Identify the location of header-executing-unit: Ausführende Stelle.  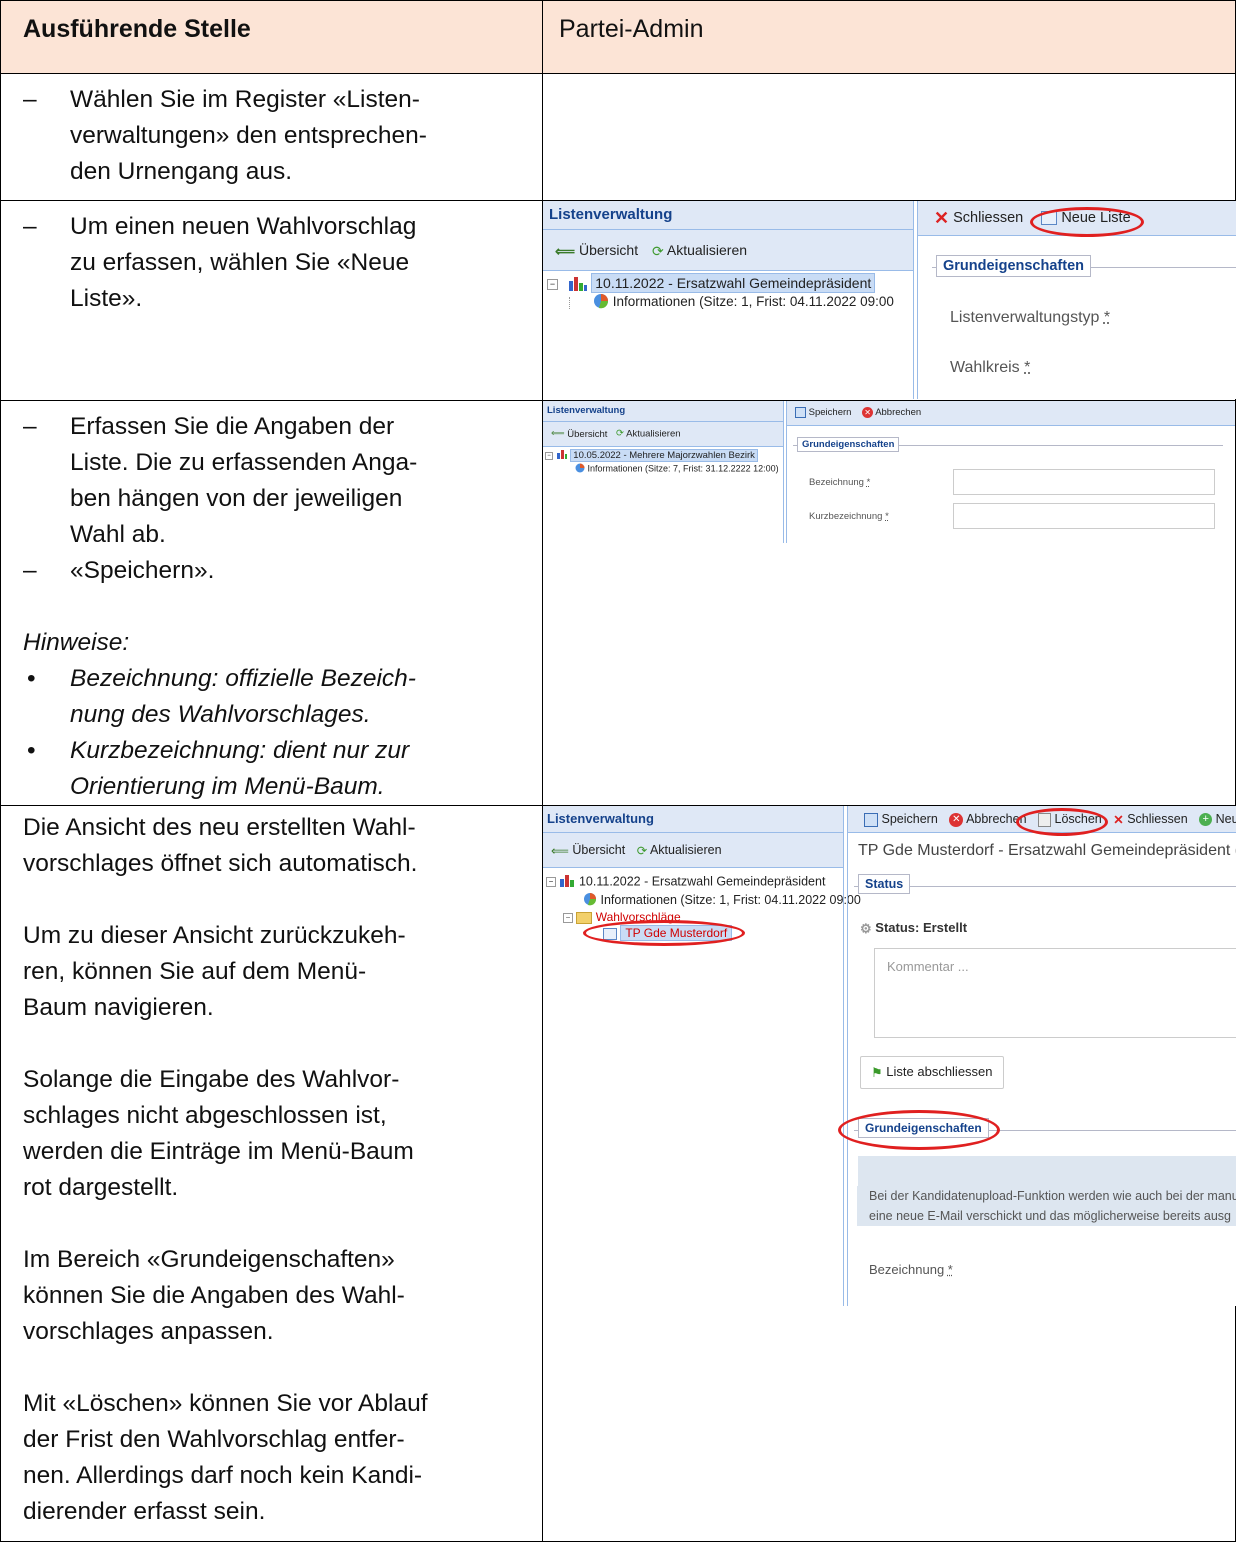
(271, 37).